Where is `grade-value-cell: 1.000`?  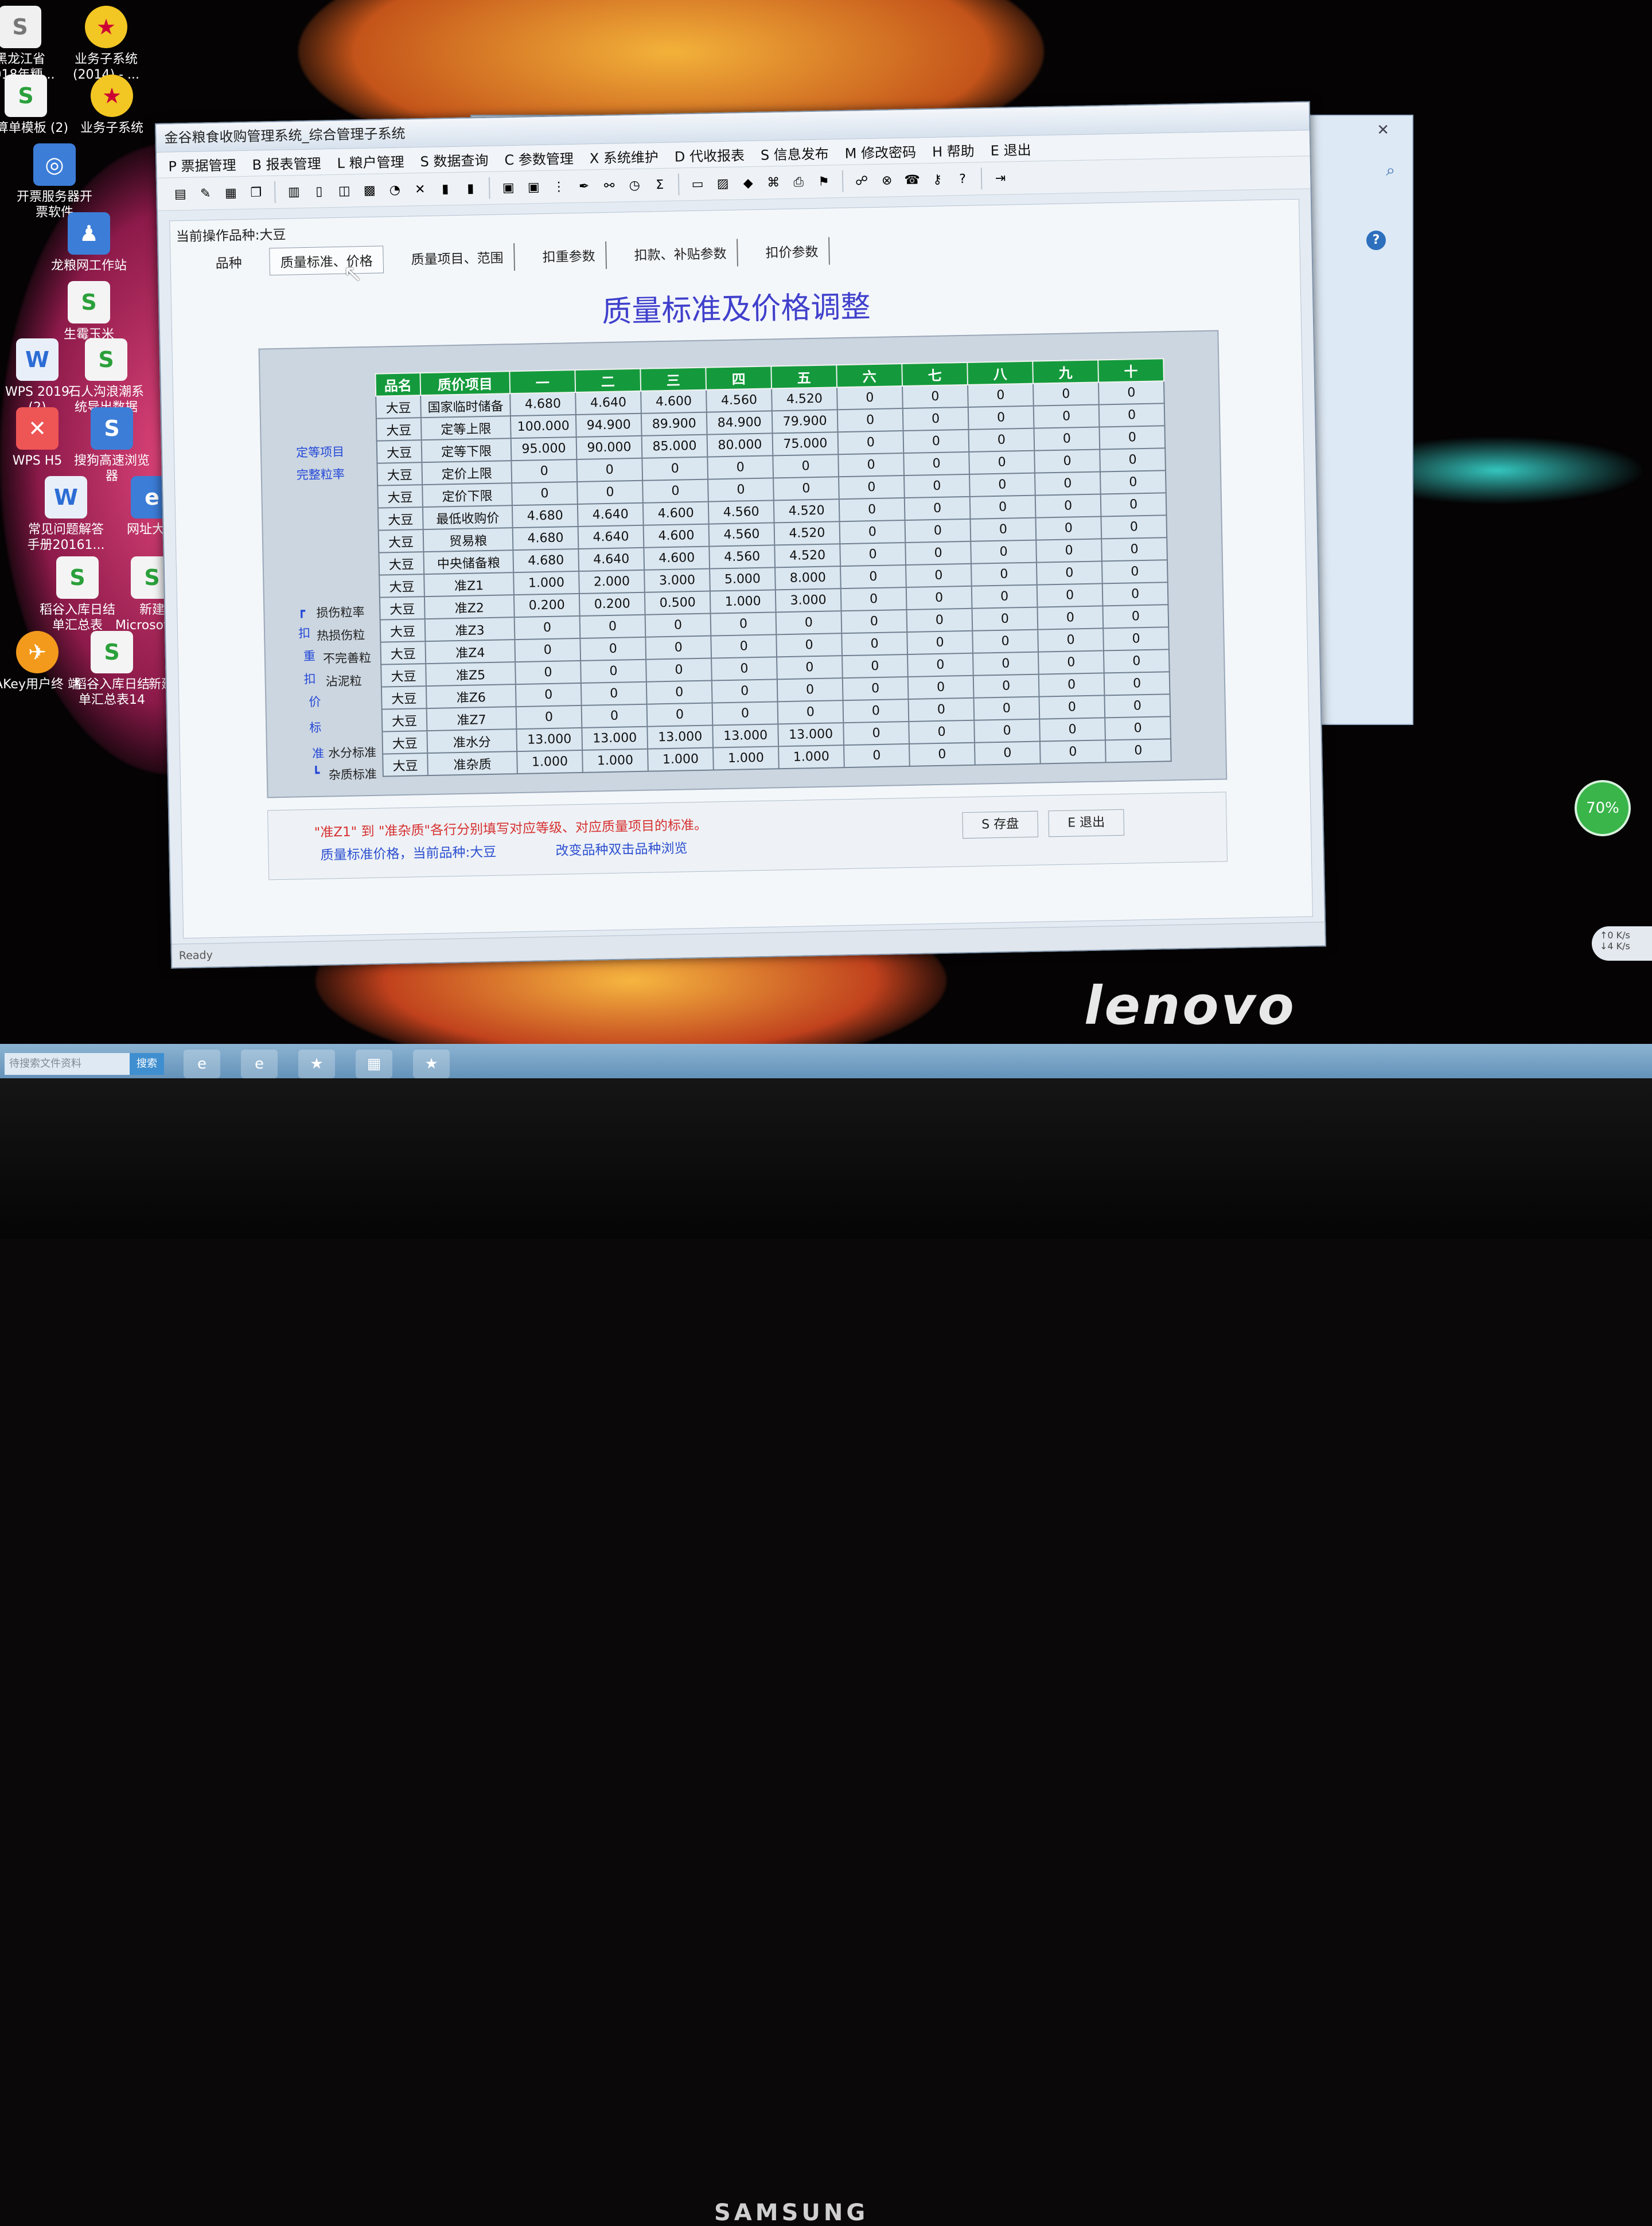
grade-value-cell: 1.000 is located at coordinates (746, 758).